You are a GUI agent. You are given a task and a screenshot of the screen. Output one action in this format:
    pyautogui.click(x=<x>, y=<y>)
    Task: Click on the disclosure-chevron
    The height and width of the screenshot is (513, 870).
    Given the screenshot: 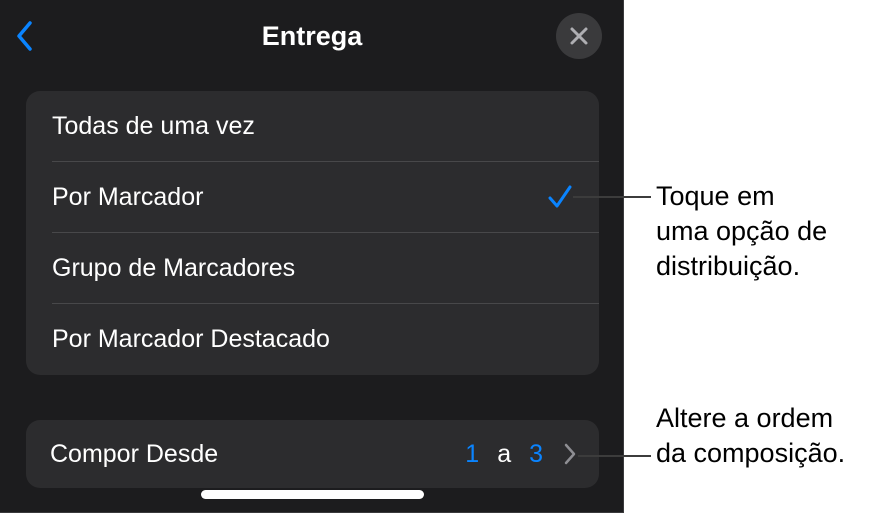 What is the action you would take?
    pyautogui.click(x=570, y=454)
    